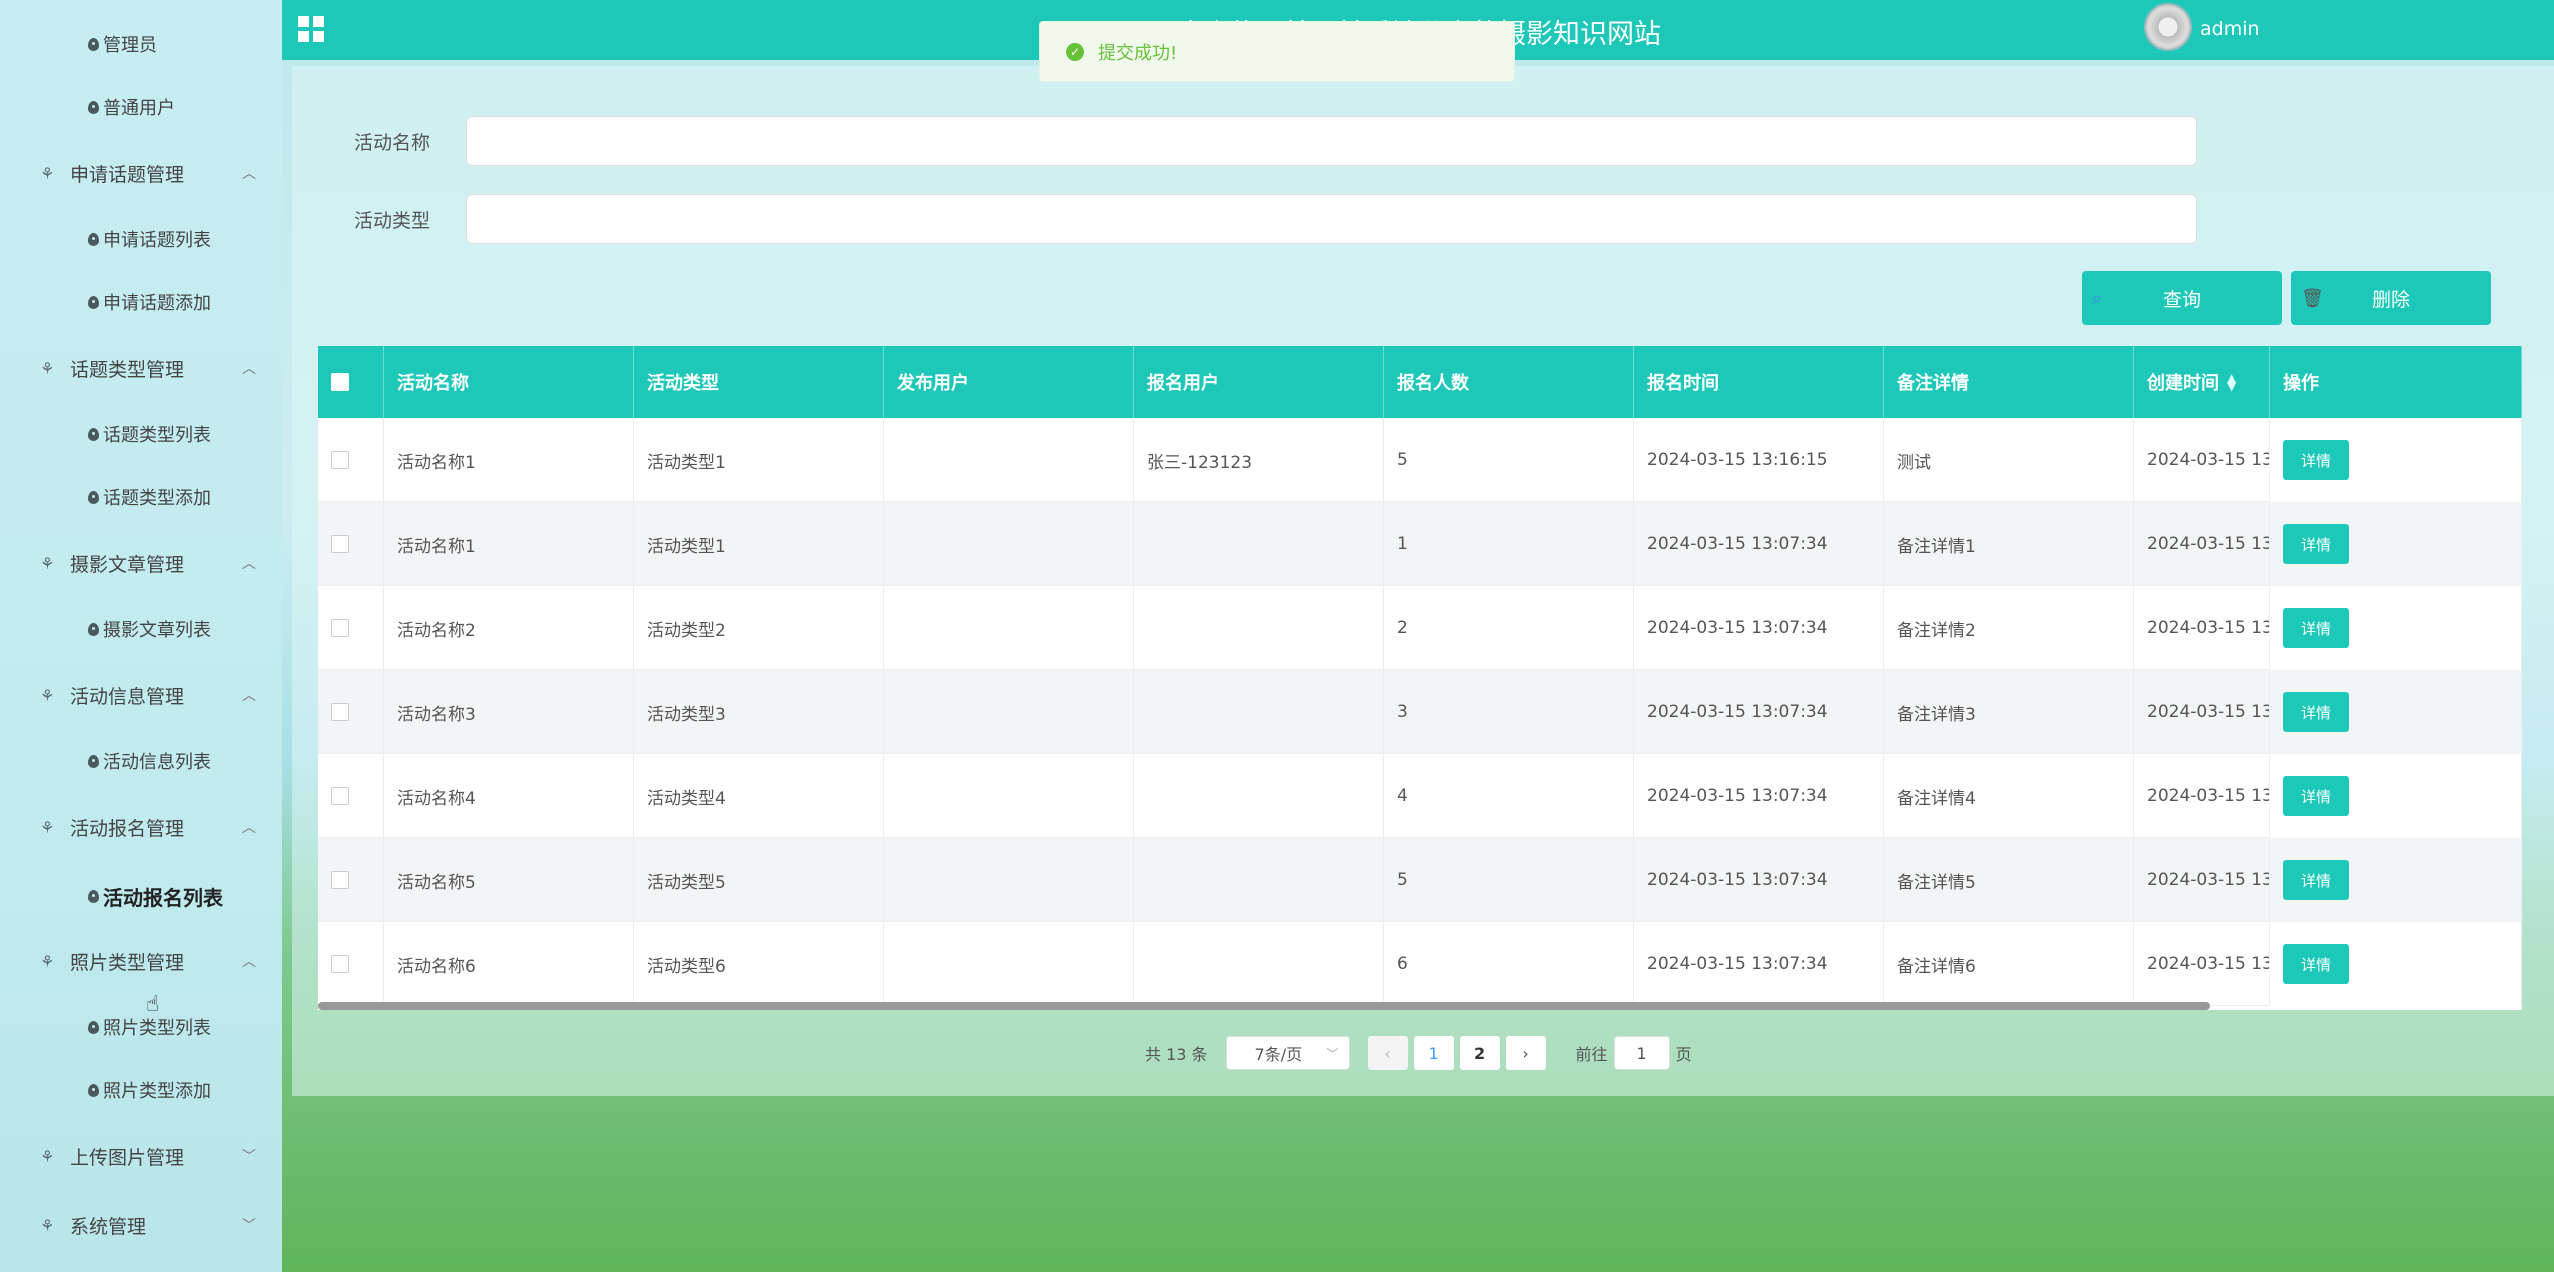  Describe the element at coordinates (2202, 382) in the screenshot. I see `column-header: 创建时间 ▲ ▼` at that location.